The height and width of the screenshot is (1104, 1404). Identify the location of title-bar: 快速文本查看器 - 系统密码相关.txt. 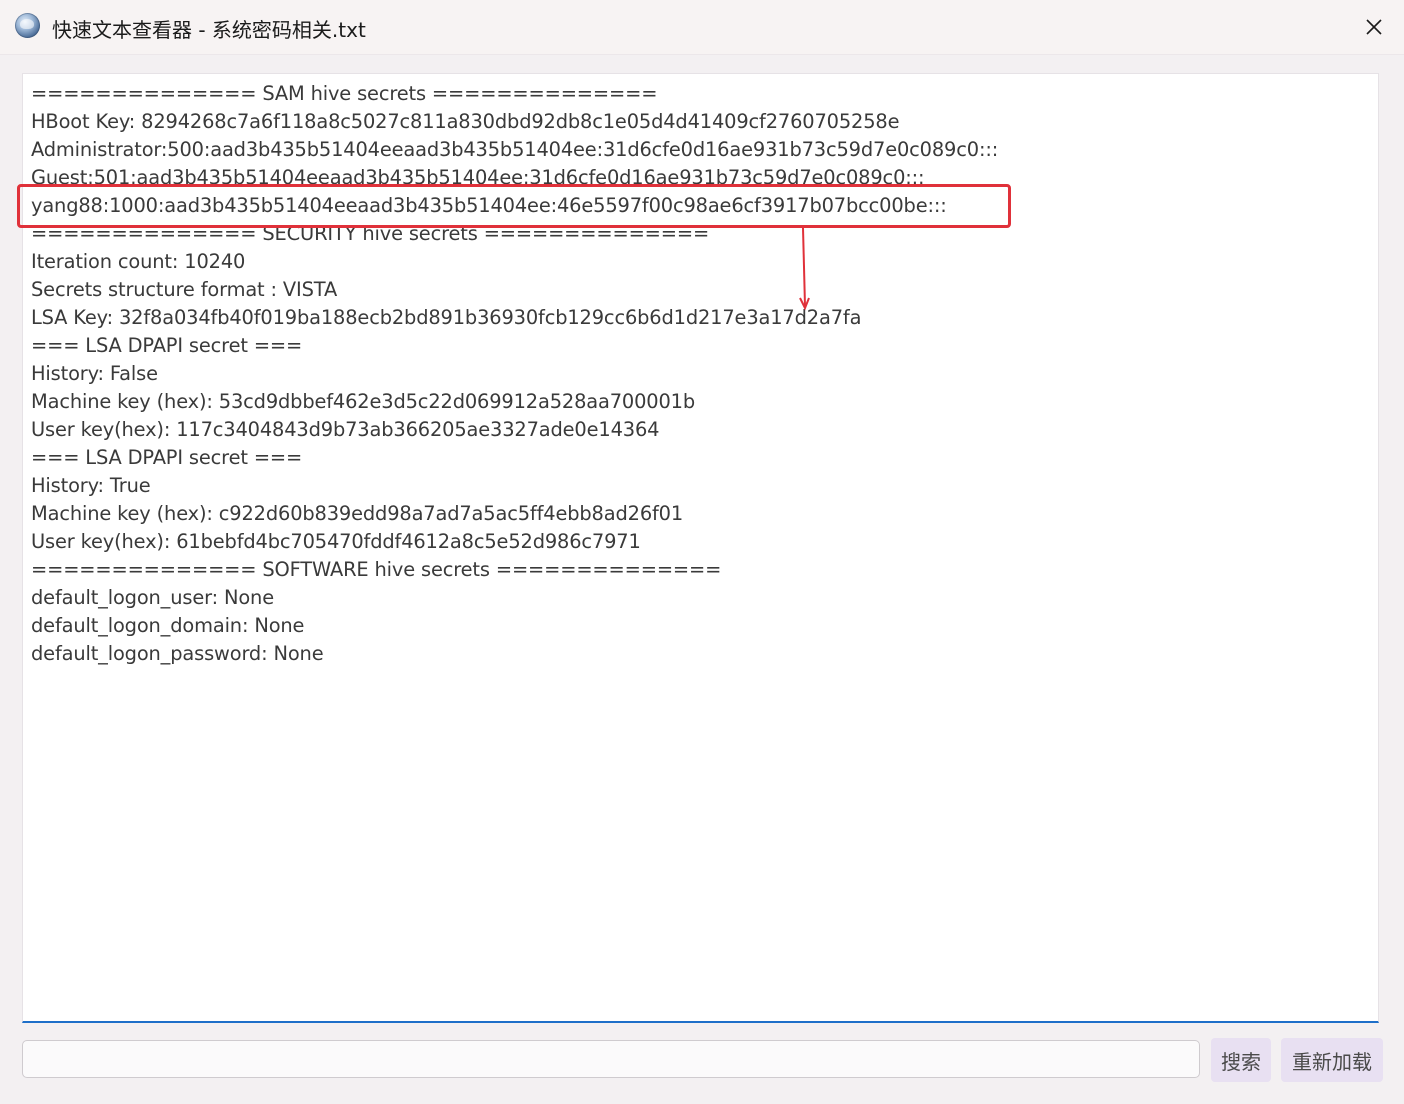
(702, 27).